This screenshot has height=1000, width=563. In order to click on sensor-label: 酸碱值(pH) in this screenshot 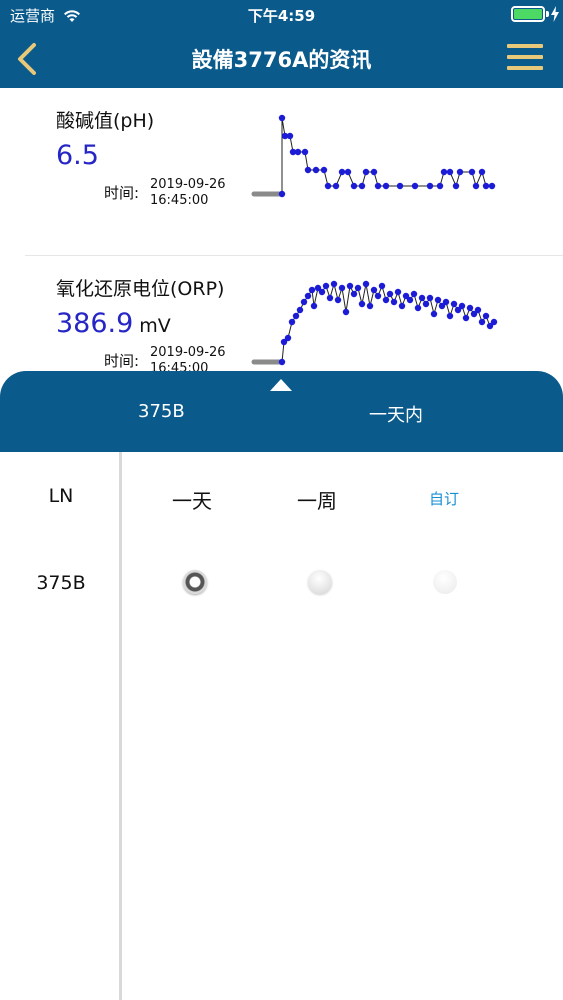, I will do `click(105, 121)`.